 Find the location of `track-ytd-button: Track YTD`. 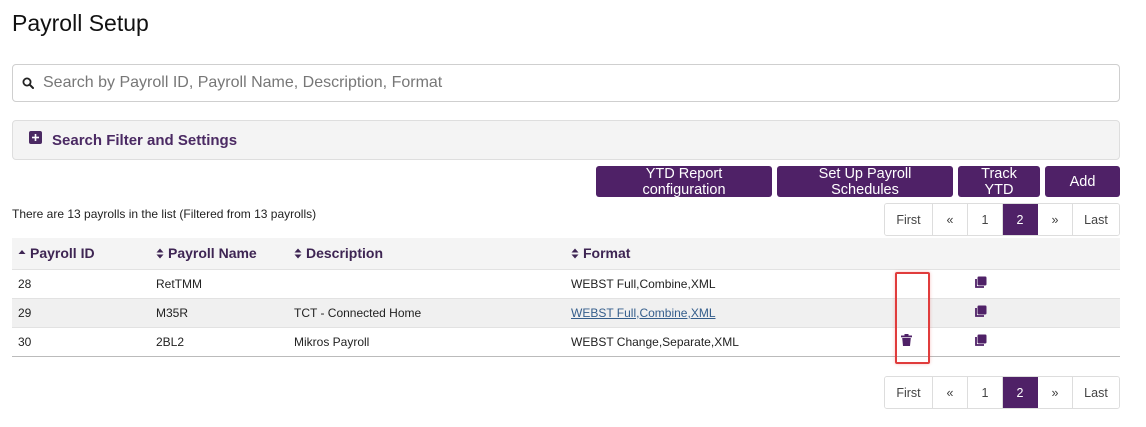

track-ytd-button: Track YTD is located at coordinates (999, 182).